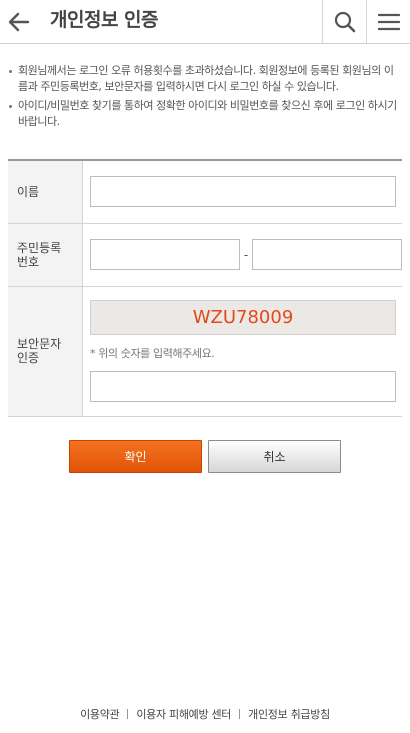  I want to click on search-icon, so click(344, 21).